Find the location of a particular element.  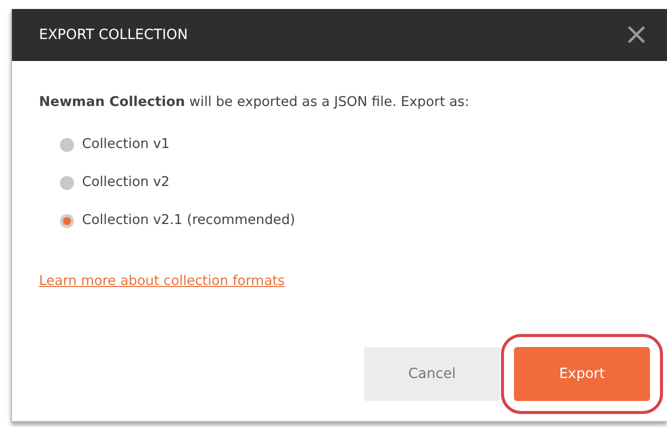

close-button: × is located at coordinates (636, 35).